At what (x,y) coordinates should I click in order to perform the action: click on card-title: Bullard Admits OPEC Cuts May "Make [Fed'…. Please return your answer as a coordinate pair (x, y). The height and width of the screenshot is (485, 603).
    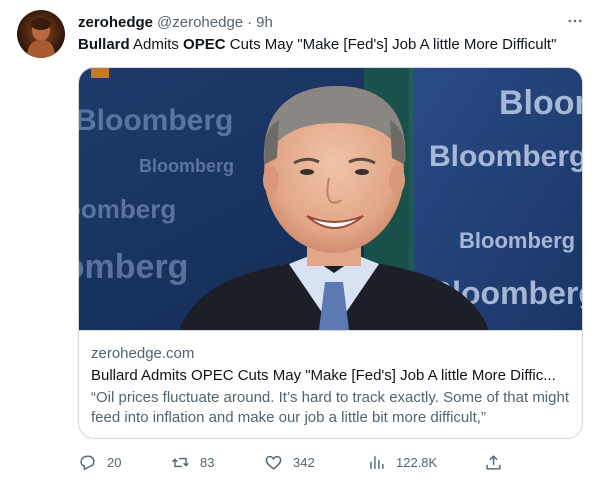
    Looking at the image, I should click on (323, 375).